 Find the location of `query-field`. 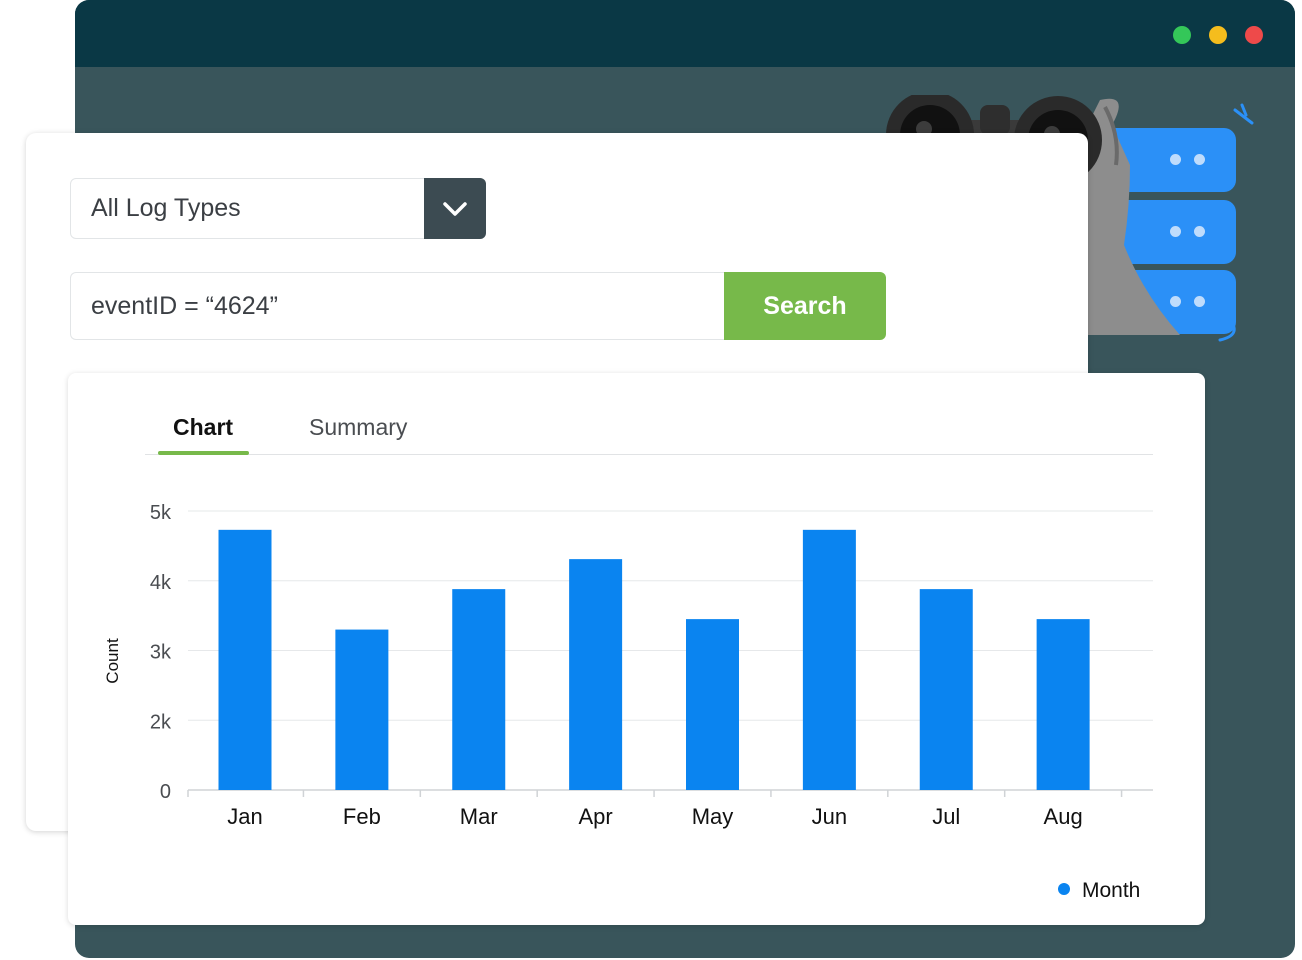

query-field is located at coordinates (397, 306).